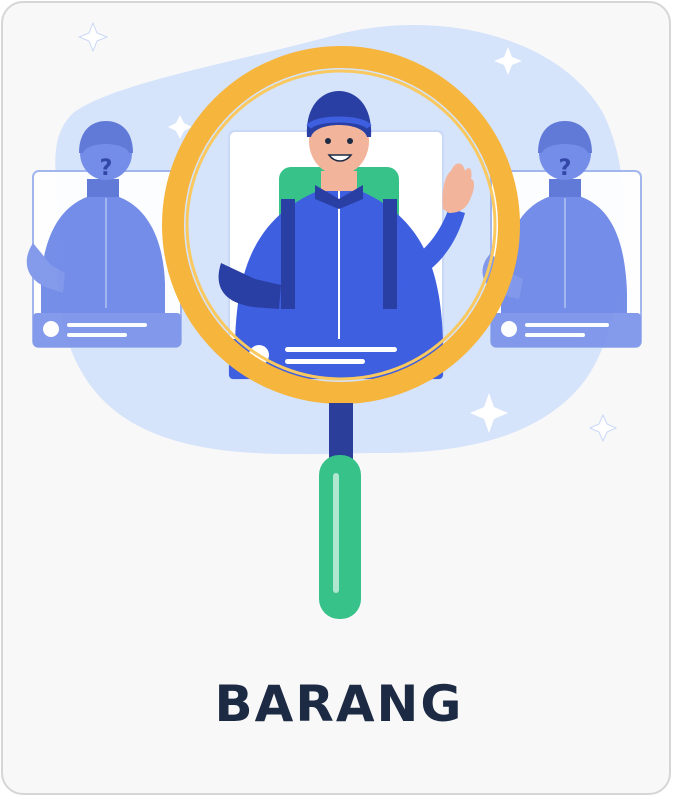 Image resolution: width=676 pixels, height=800 pixels. I want to click on category-label: BARANG, so click(339, 704).